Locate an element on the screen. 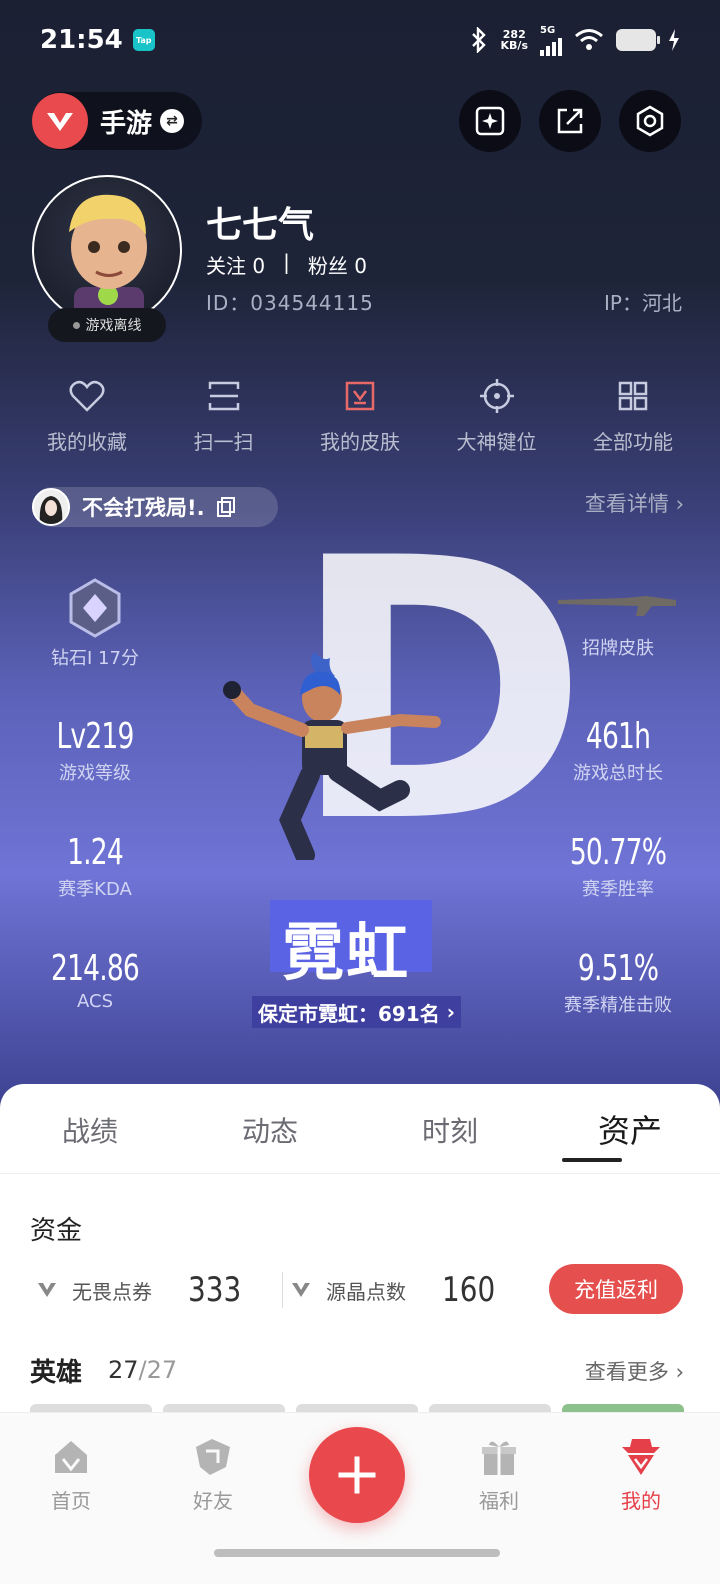  avatar is located at coordinates (107, 250).